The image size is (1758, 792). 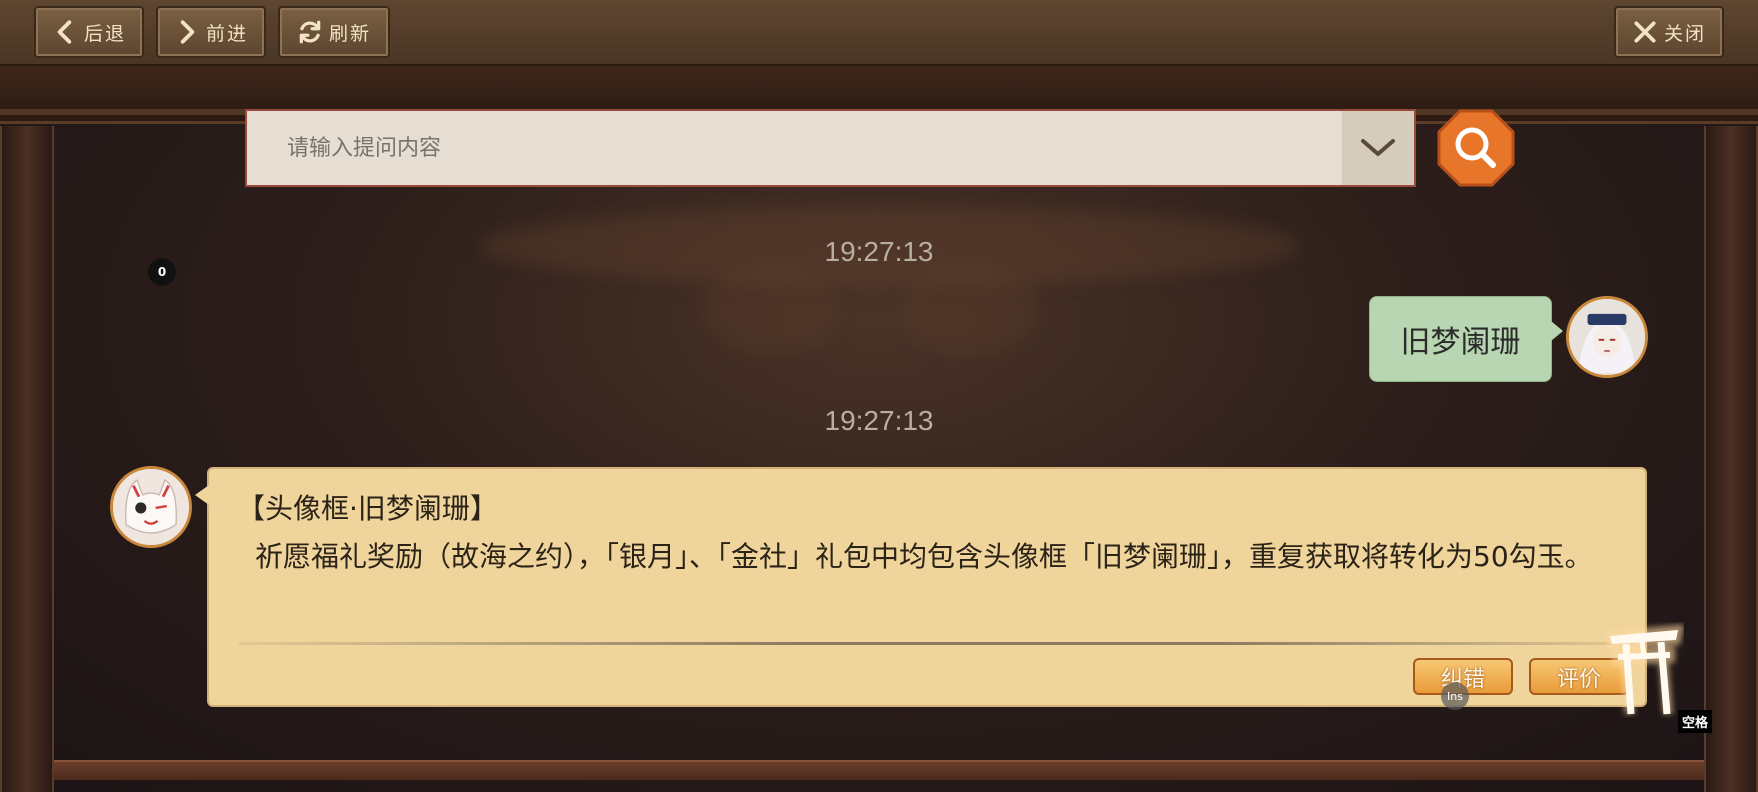 I want to click on search-button, so click(x=1476, y=148).